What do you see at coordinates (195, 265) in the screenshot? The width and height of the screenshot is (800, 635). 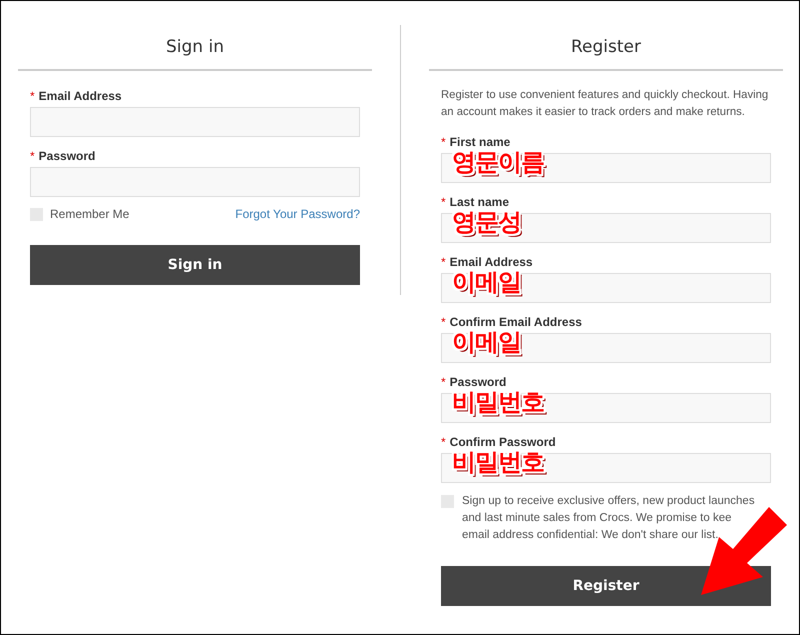 I see `sign-in-button: Sign in` at bounding box center [195, 265].